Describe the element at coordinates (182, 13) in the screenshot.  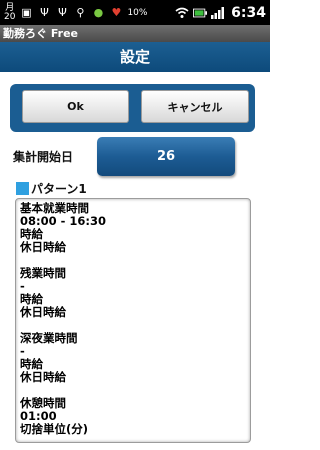
I see `wifi-icon` at that location.